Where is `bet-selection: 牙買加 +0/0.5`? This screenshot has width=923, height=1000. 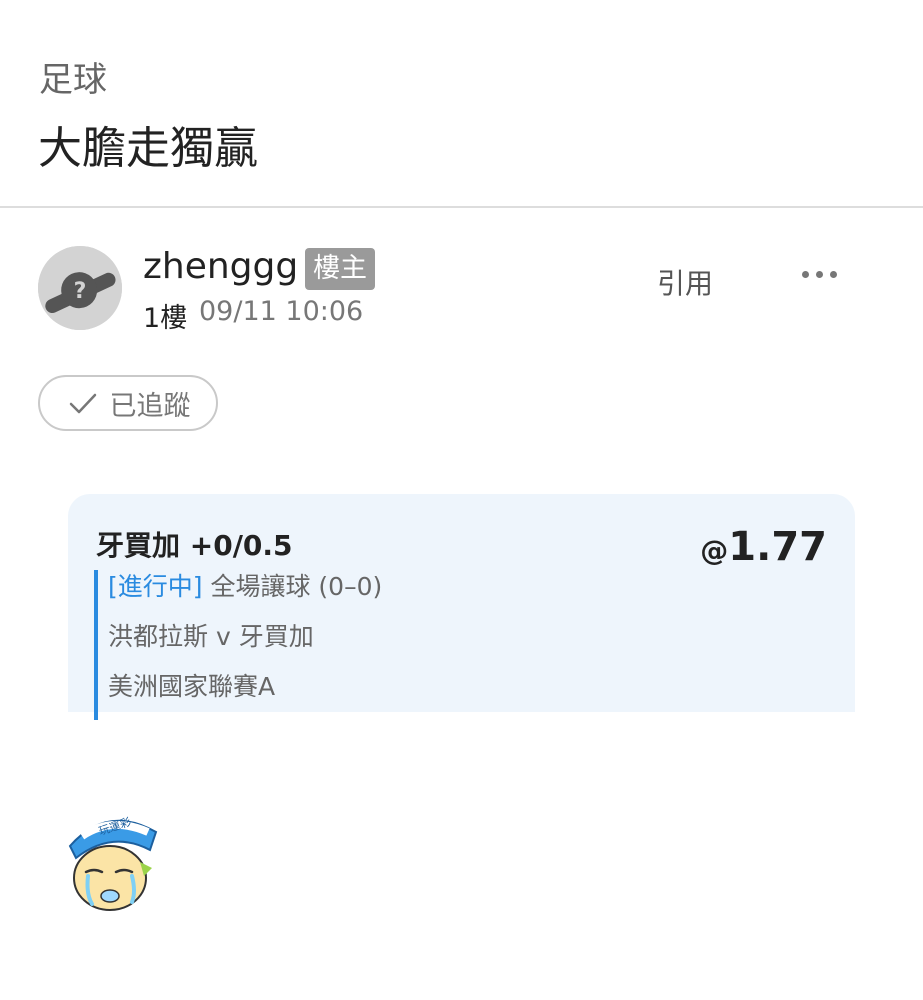 bet-selection: 牙買加 +0/0.5 is located at coordinates (194, 545).